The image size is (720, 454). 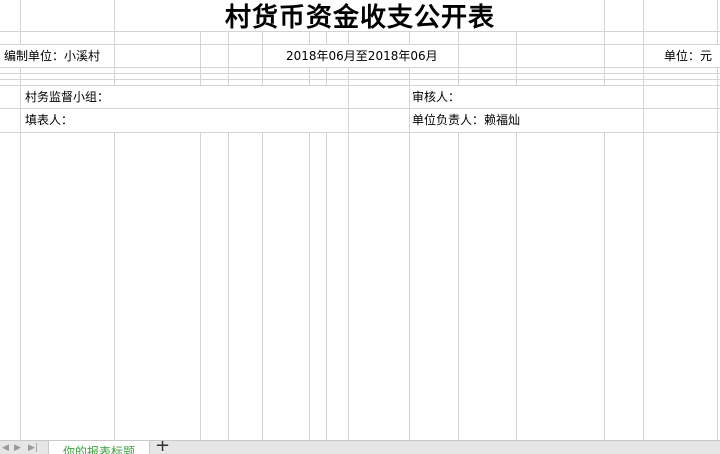 I want to click on triangle-left-icon: ◀, so click(x=5, y=448).